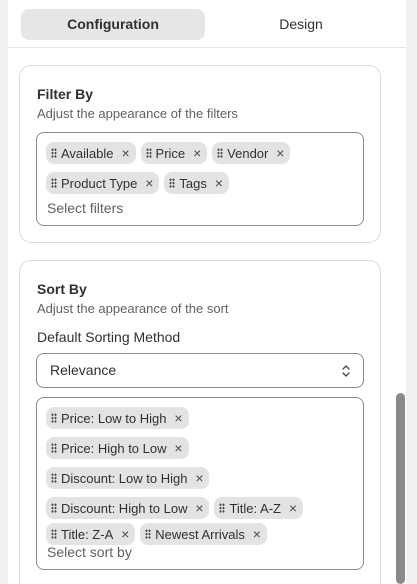 This screenshot has height=584, width=417. What do you see at coordinates (124, 478) in the screenshot?
I see `sort-tag-label: Discount: Low to High` at bounding box center [124, 478].